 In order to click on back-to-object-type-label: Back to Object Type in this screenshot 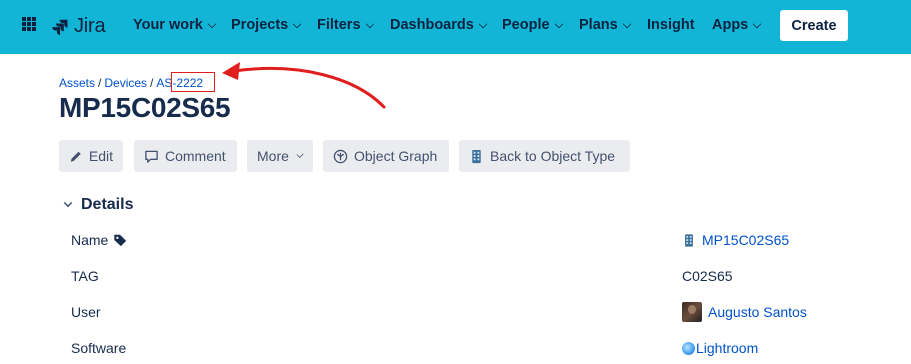, I will do `click(553, 156)`.